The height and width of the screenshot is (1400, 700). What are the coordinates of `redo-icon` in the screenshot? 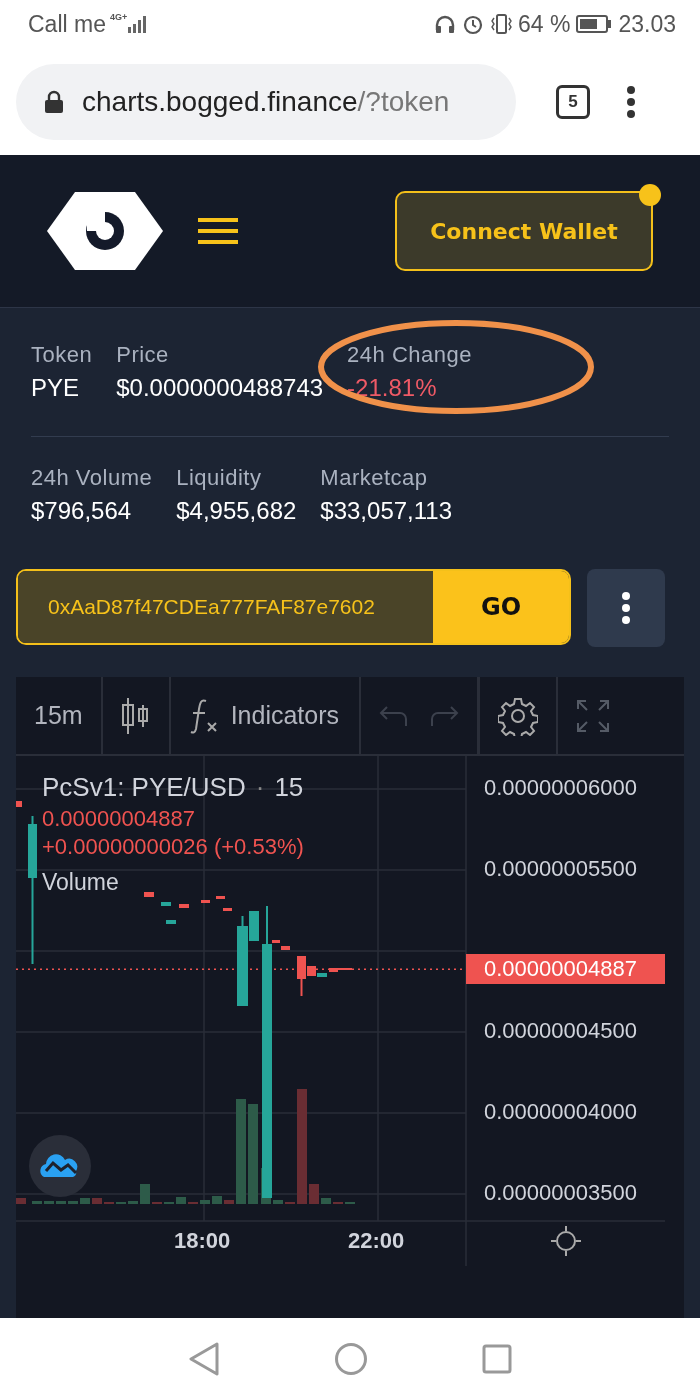 It's located at (445, 715).